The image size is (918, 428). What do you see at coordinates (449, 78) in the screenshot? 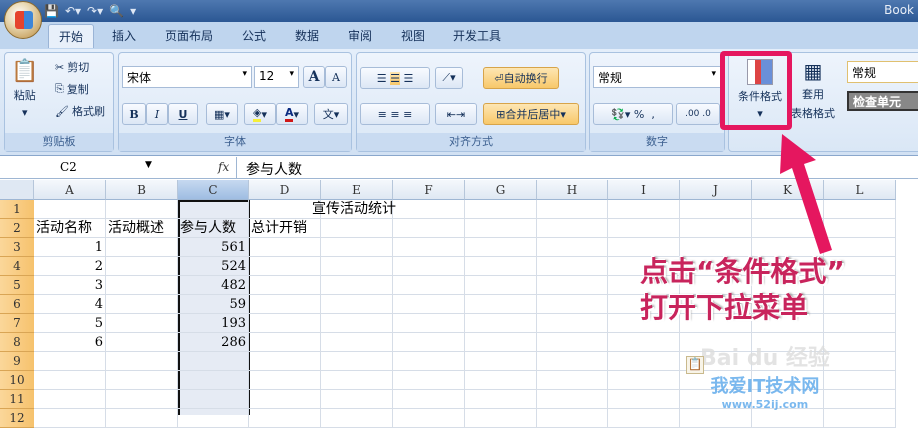
I see `orientation-button: ⟋▾` at bounding box center [449, 78].